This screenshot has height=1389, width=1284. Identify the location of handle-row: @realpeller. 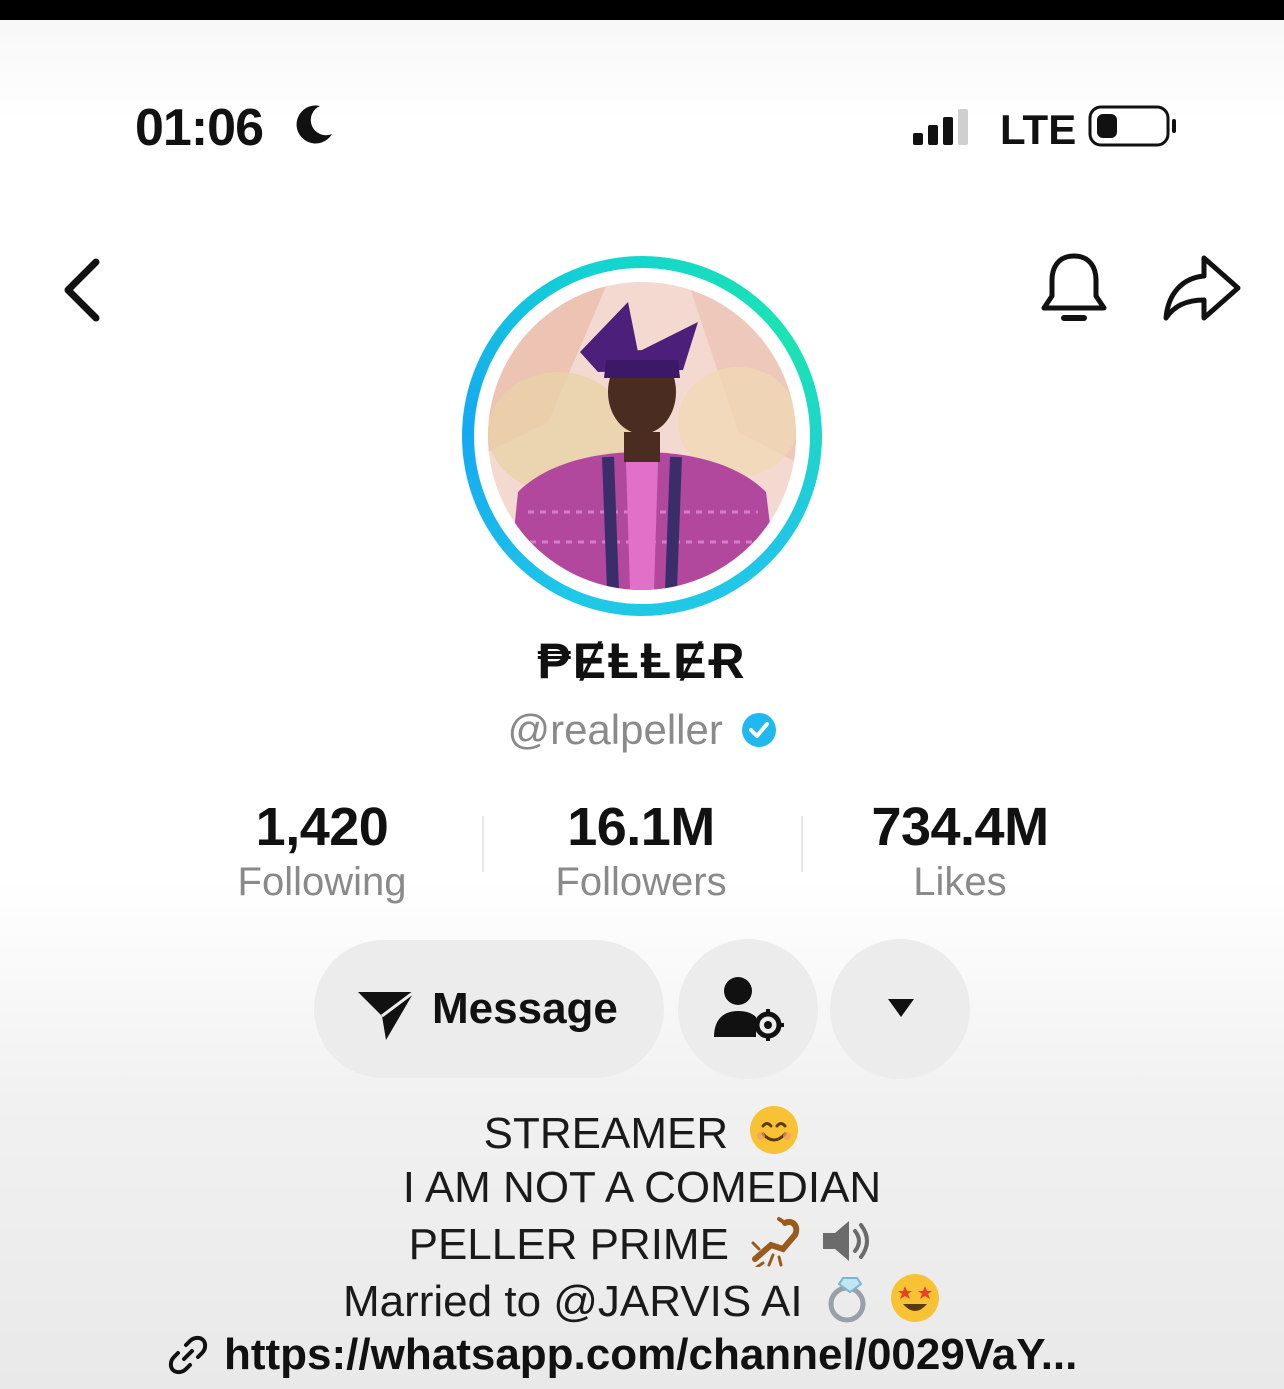
(642, 730).